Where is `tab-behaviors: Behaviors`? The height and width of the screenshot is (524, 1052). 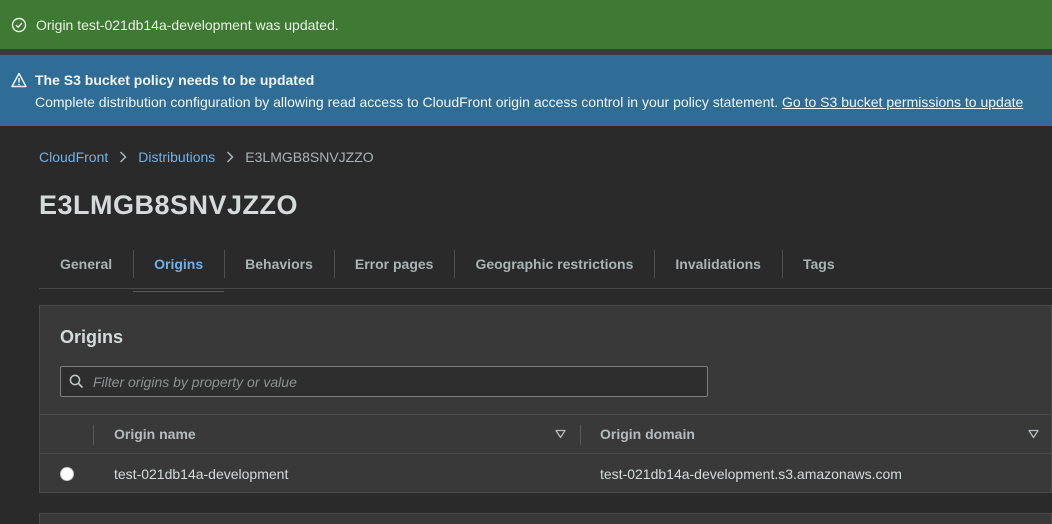 tab-behaviors: Behaviors is located at coordinates (279, 264).